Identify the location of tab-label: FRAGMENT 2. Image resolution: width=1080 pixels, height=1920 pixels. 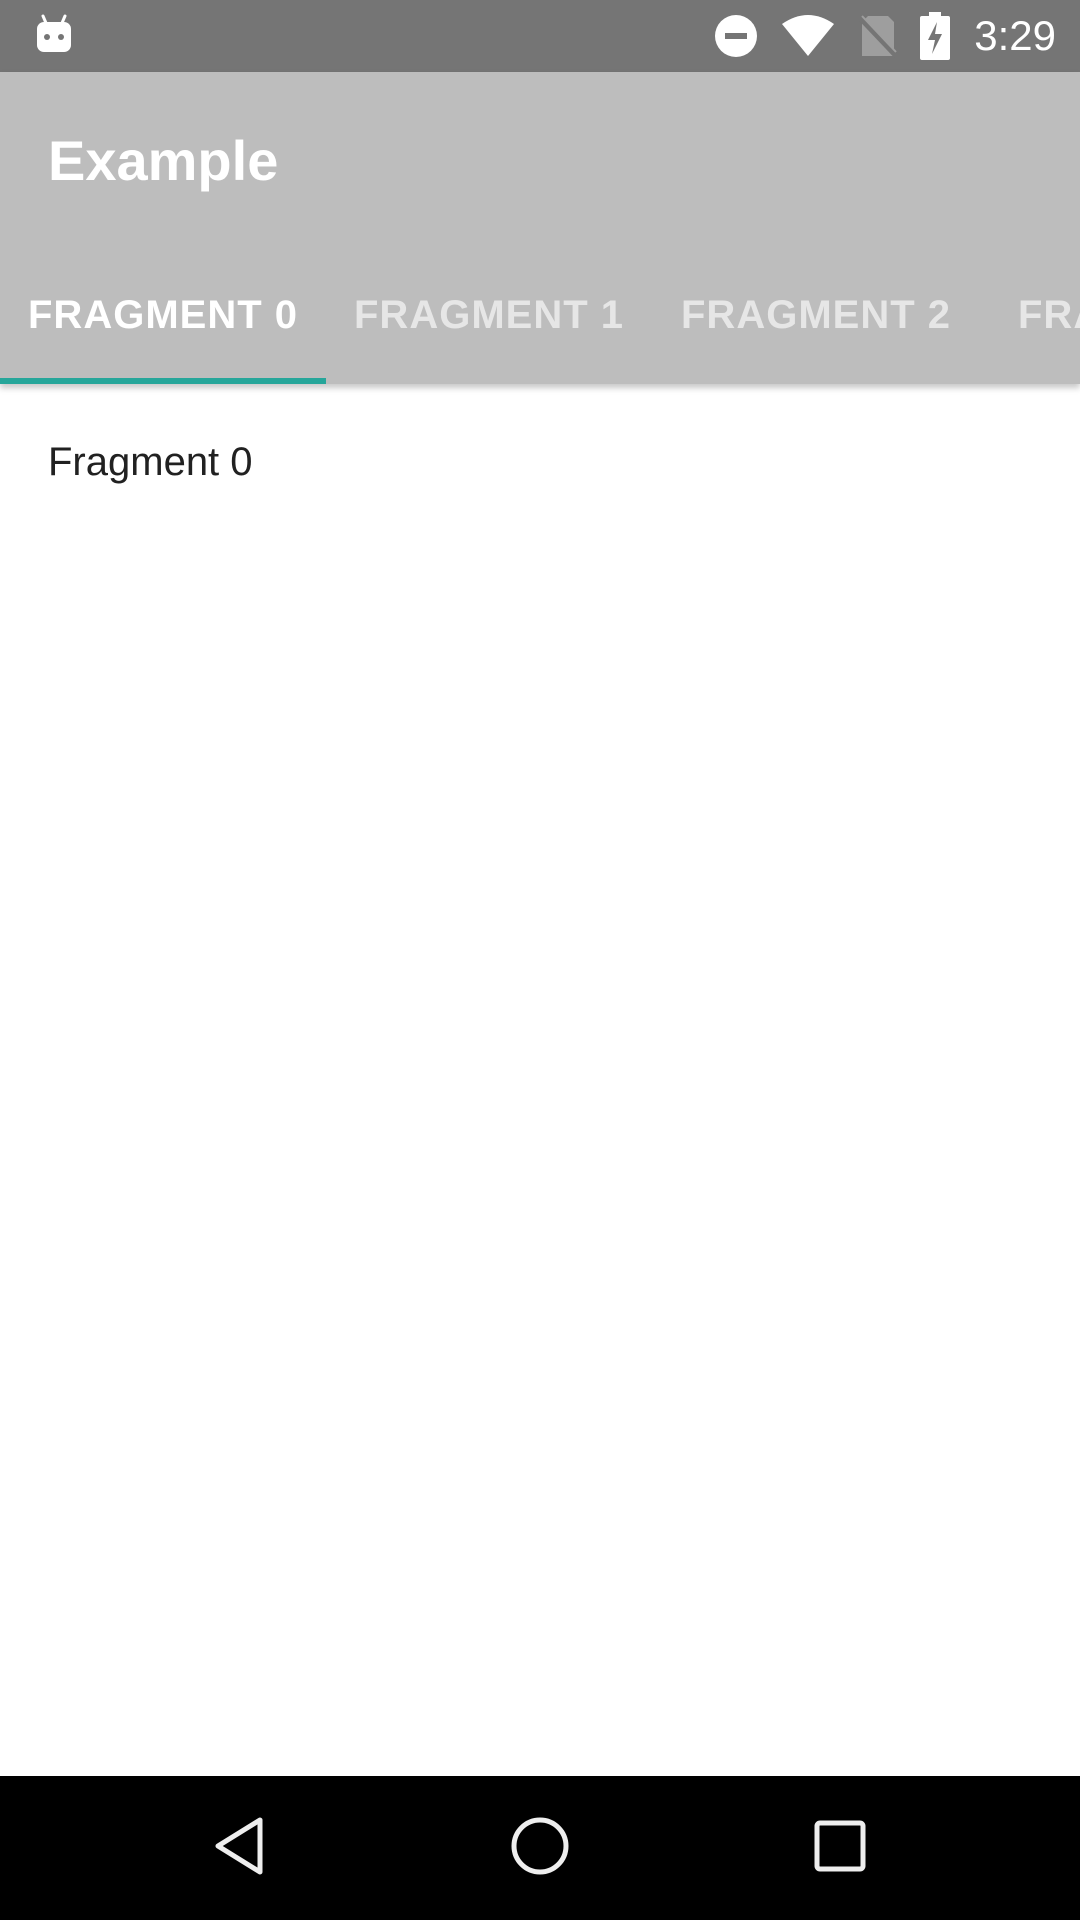
(816, 314).